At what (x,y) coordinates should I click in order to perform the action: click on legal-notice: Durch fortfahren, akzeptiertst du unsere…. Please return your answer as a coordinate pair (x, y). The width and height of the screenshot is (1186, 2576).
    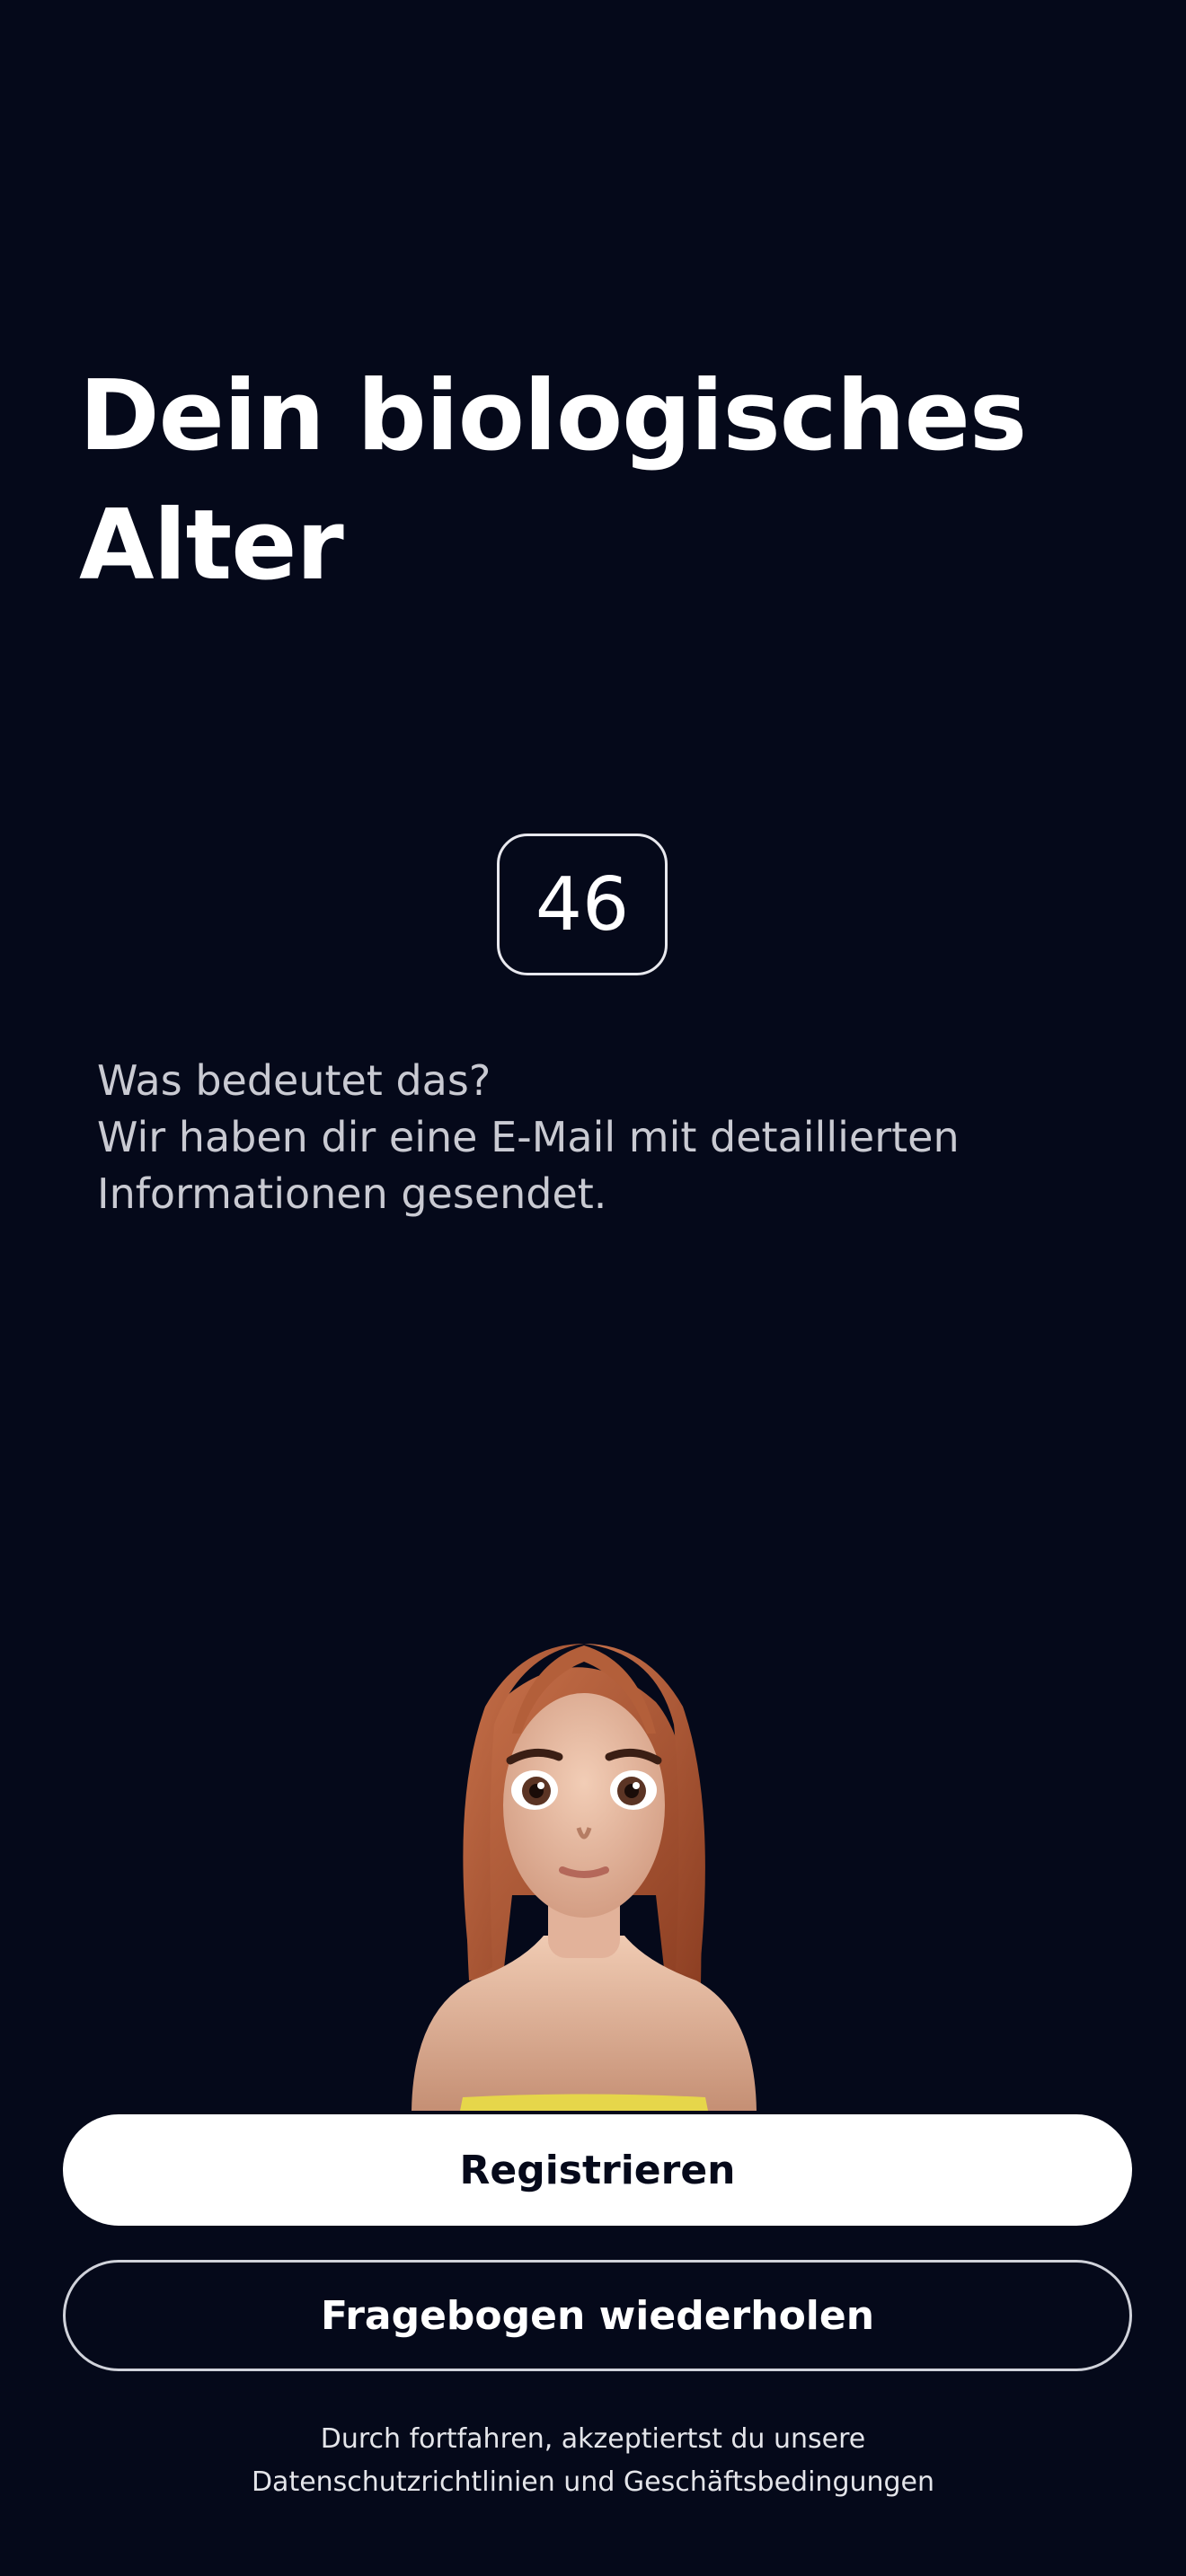
    Looking at the image, I should click on (593, 2461).